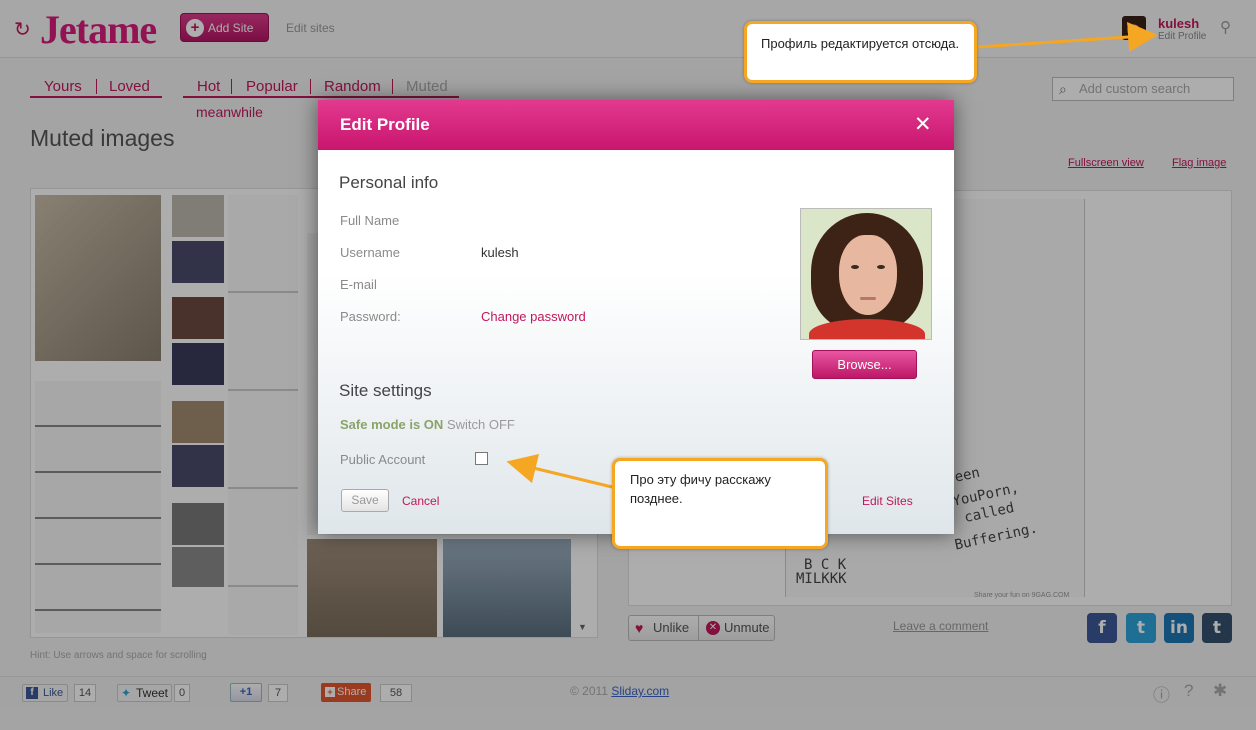 This screenshot has height=730, width=1256. What do you see at coordinates (1067, 37) in the screenshot?
I see `arrow-to-edit-profile` at bounding box center [1067, 37].